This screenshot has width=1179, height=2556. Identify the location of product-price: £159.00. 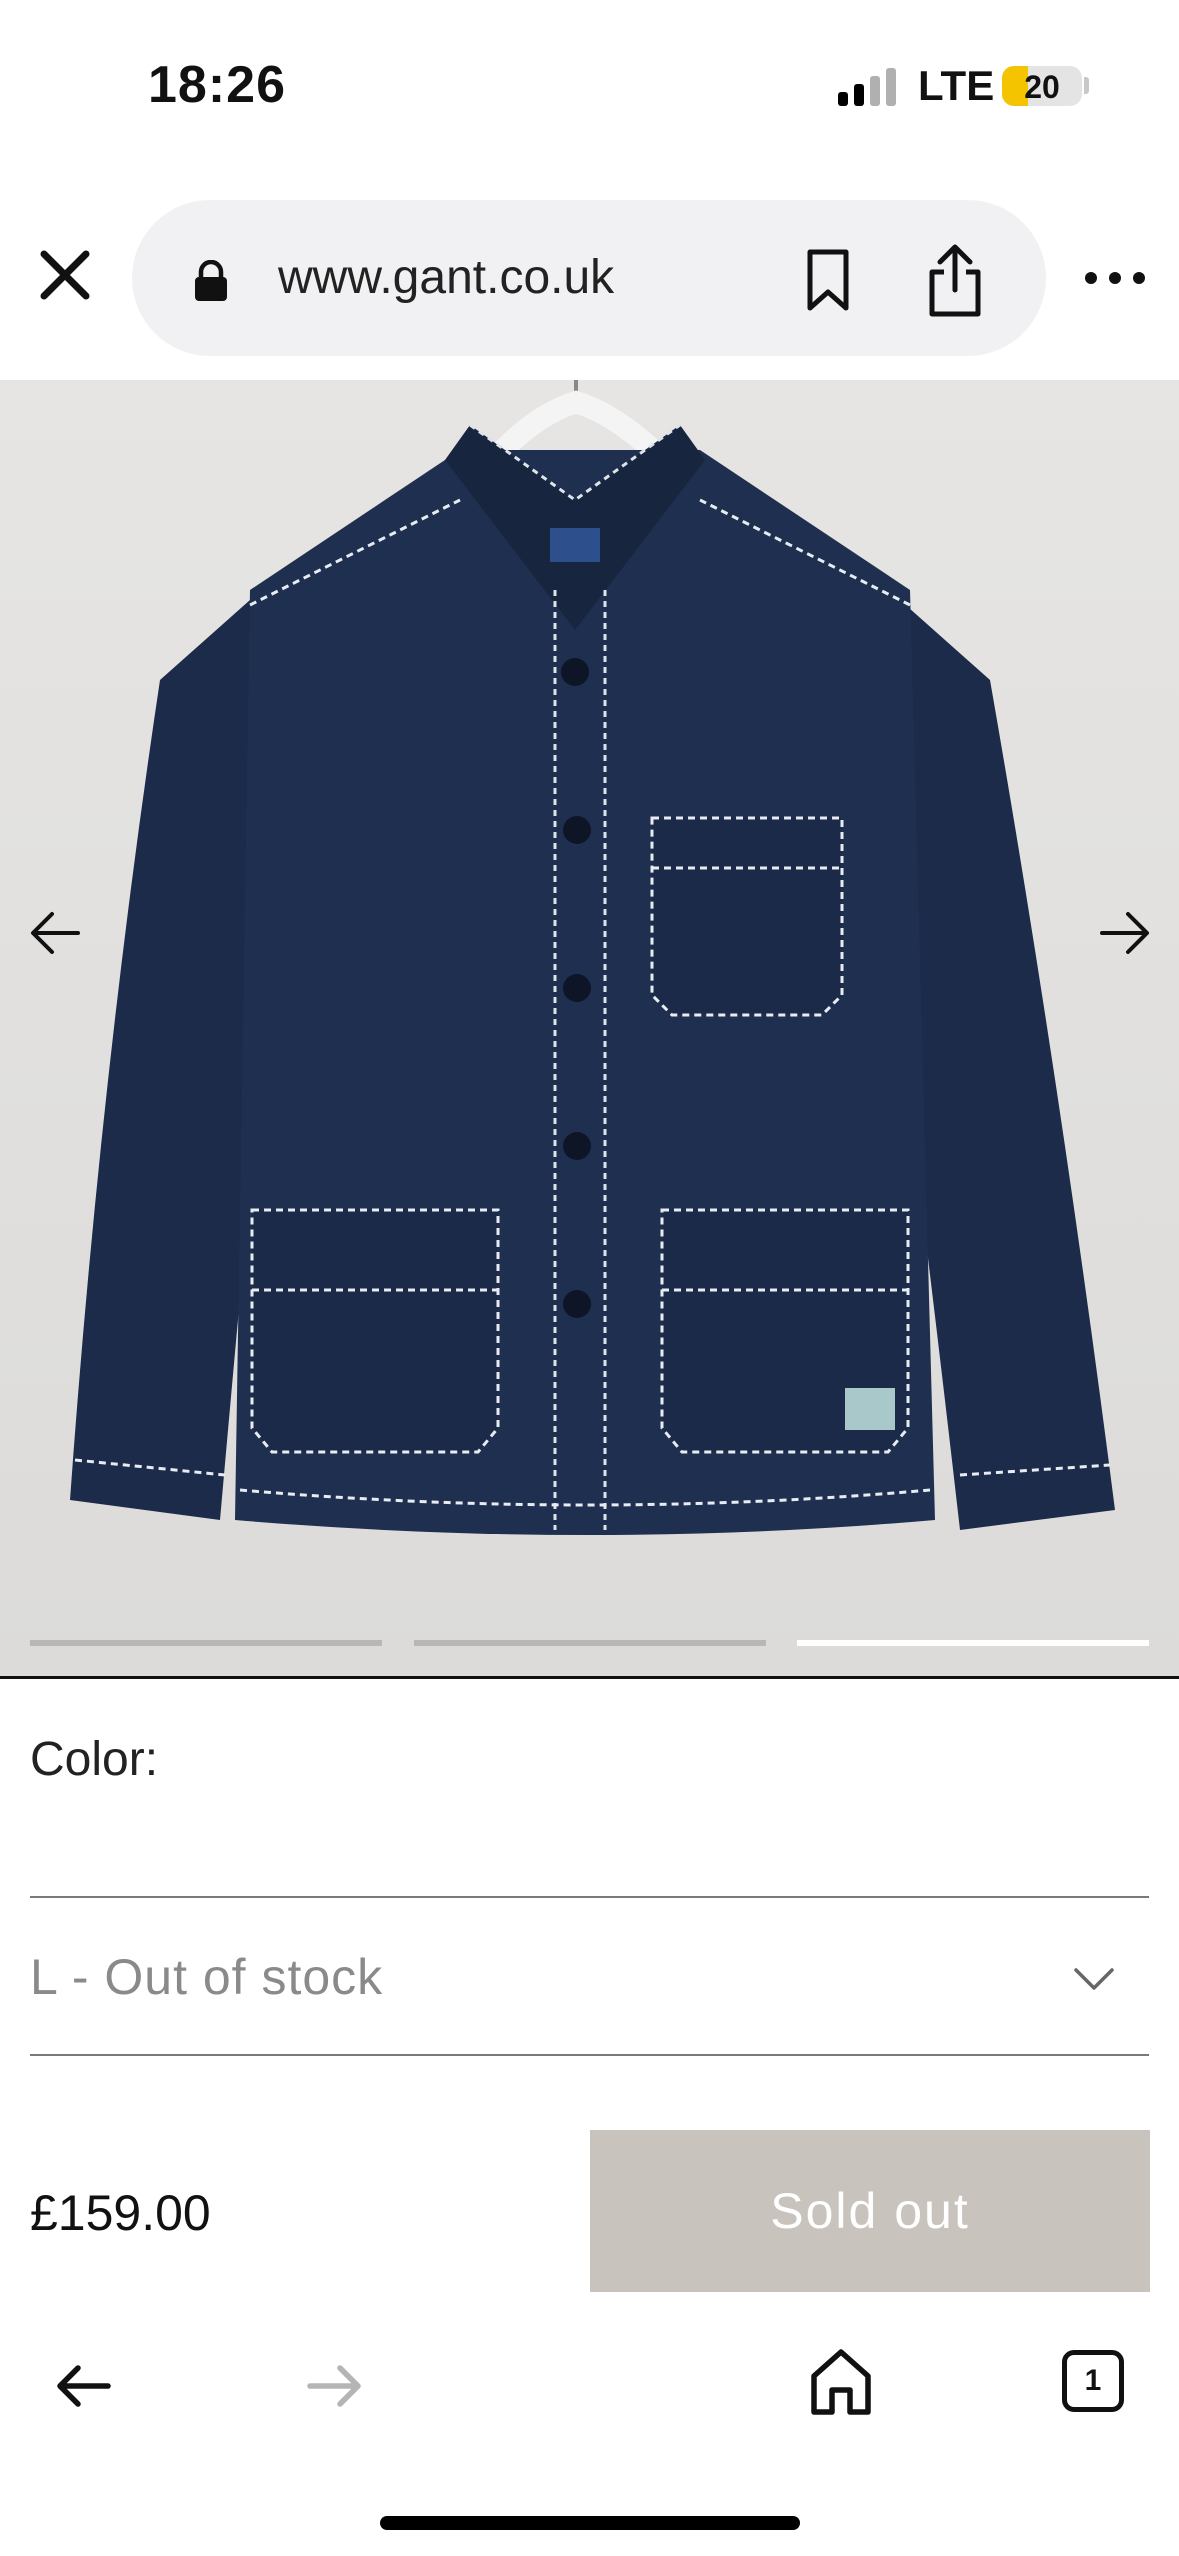
(120, 2213).